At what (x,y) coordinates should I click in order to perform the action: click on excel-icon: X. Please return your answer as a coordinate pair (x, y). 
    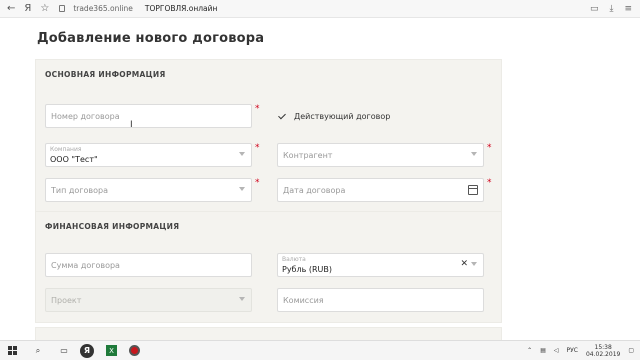
    Looking at the image, I should click on (111, 350).